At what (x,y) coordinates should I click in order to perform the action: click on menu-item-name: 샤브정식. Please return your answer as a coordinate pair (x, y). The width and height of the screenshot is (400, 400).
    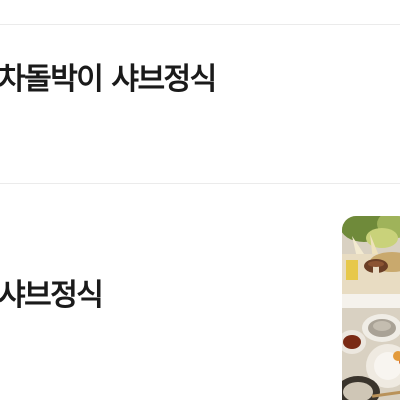
    Looking at the image, I should click on (52, 295).